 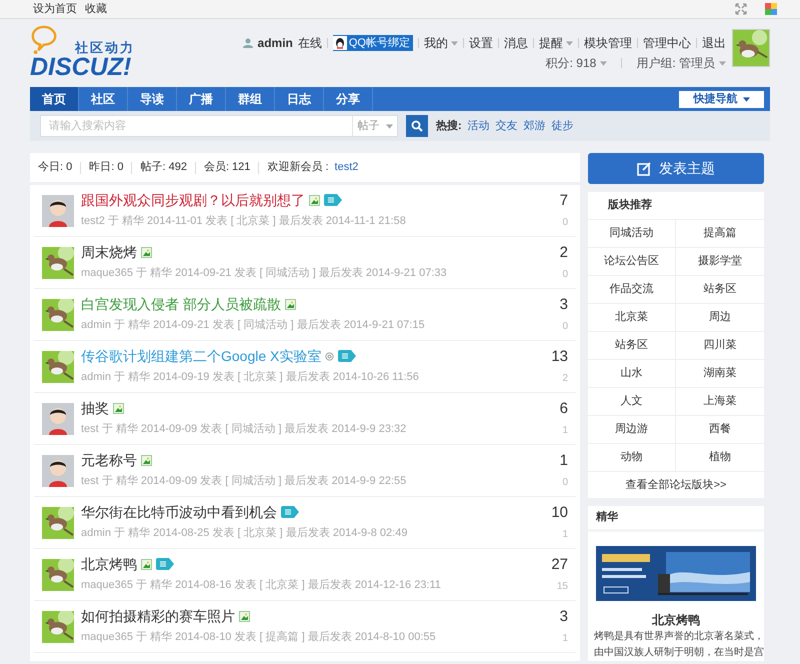 I want to click on user-info-dropdown: 积分: 918, so click(x=577, y=63).